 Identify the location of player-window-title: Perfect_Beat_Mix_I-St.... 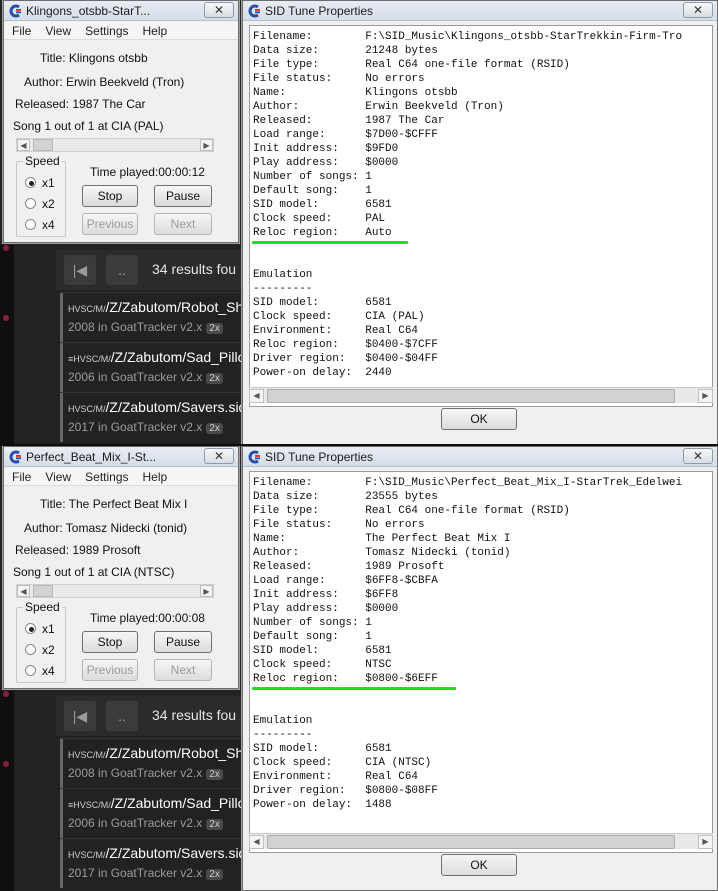
(91, 457).